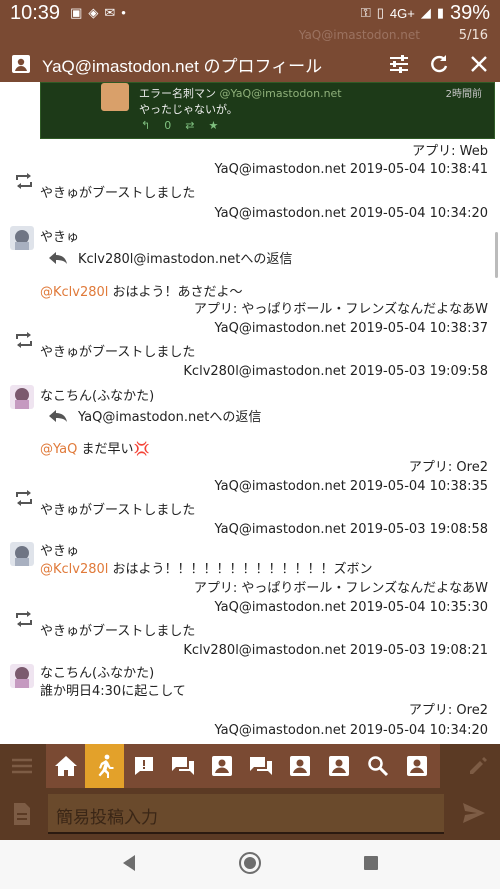  Describe the element at coordinates (280, 93) in the screenshot. I see `embedded-handle: @YaQ@imastodon.net` at that location.